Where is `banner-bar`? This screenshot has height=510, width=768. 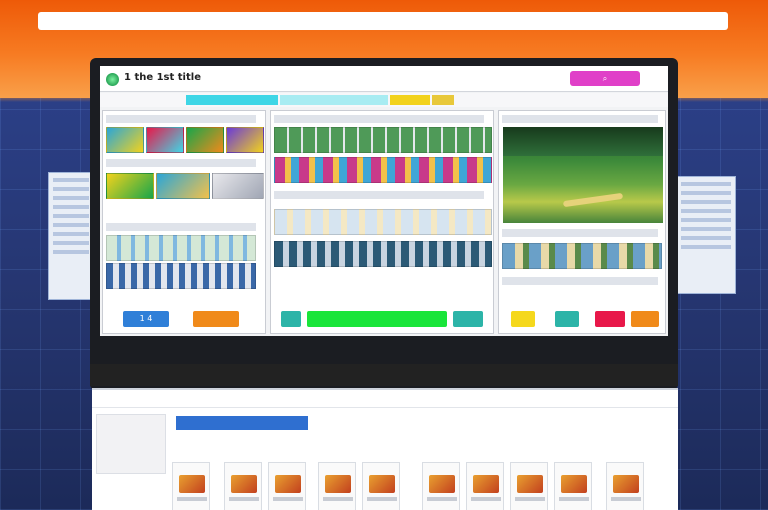
banner-bar is located at coordinates (383, 21).